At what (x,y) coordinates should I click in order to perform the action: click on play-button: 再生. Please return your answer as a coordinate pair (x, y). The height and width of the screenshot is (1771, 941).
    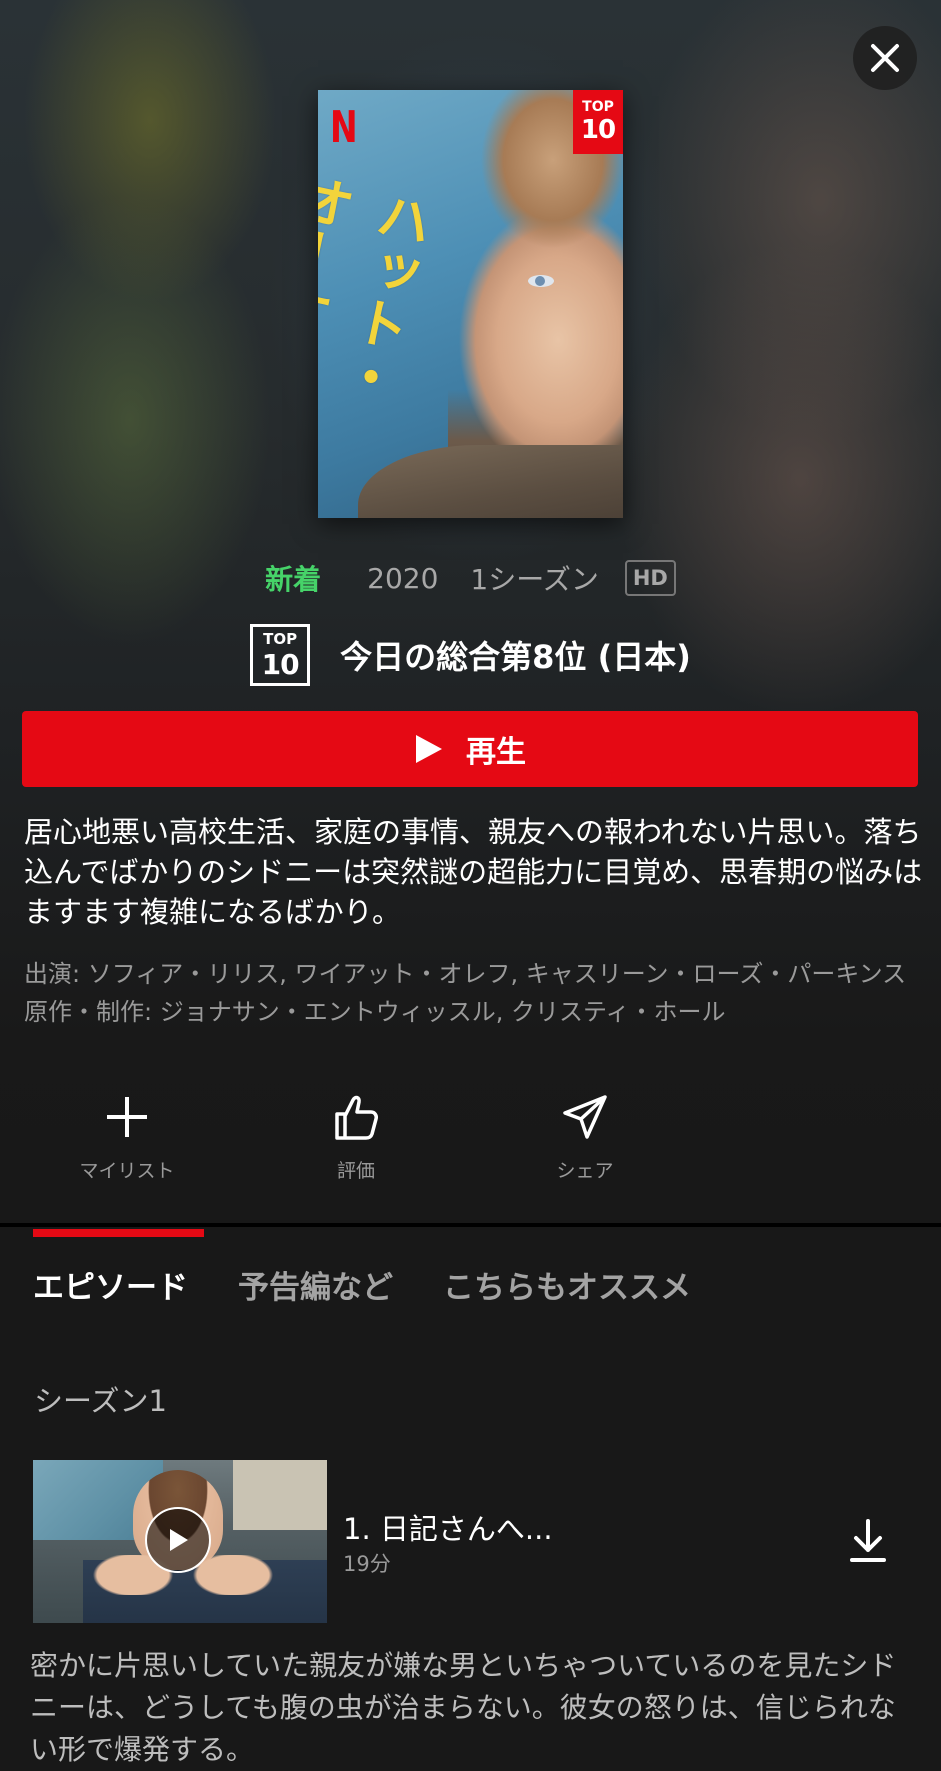
    Looking at the image, I should click on (470, 749).